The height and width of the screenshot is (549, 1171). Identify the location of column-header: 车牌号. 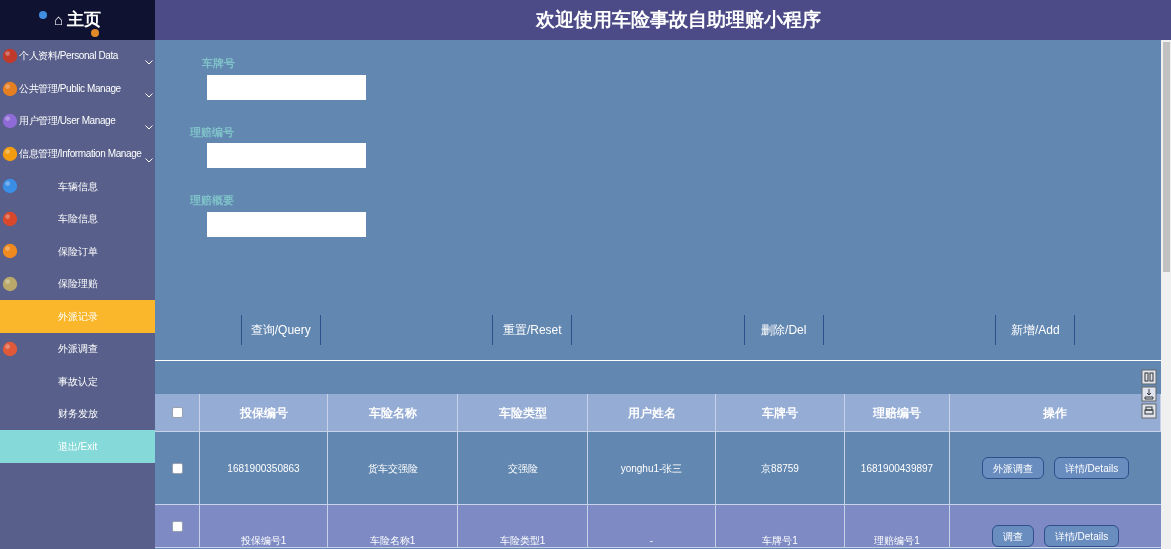
(780, 412).